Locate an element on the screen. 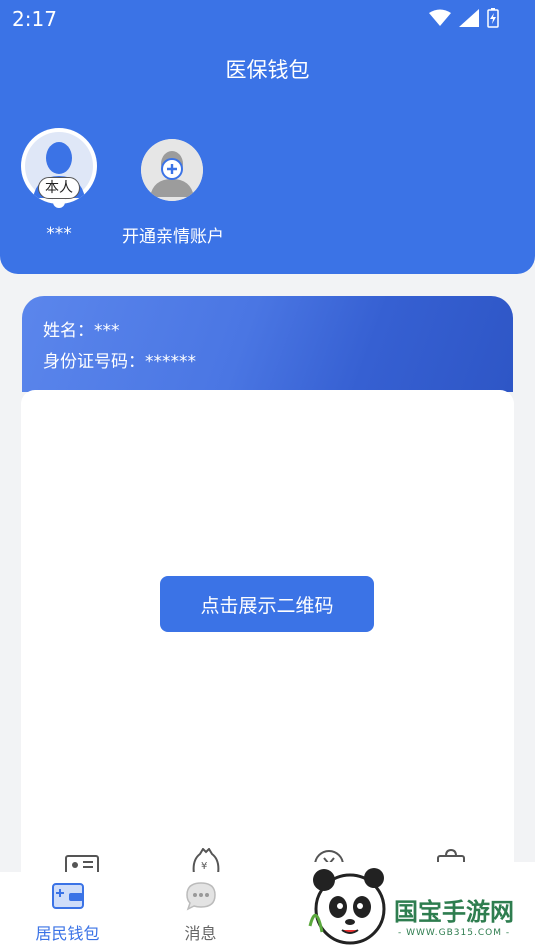 The width and height of the screenshot is (535, 951). add-family-avatar-icon is located at coordinates (172, 170).